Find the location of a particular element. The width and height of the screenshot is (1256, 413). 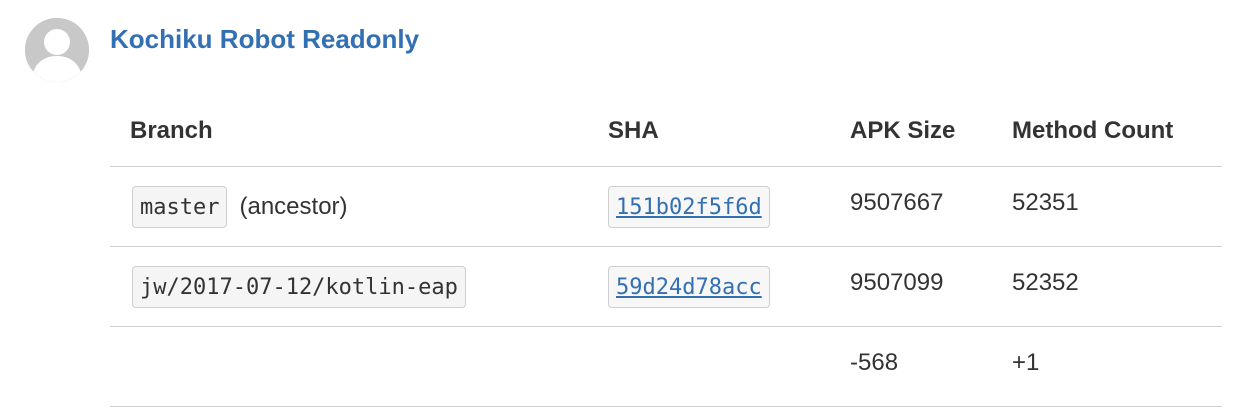

branch-name: jw/2017-07-12/kotlin-eap is located at coordinates (299, 286).